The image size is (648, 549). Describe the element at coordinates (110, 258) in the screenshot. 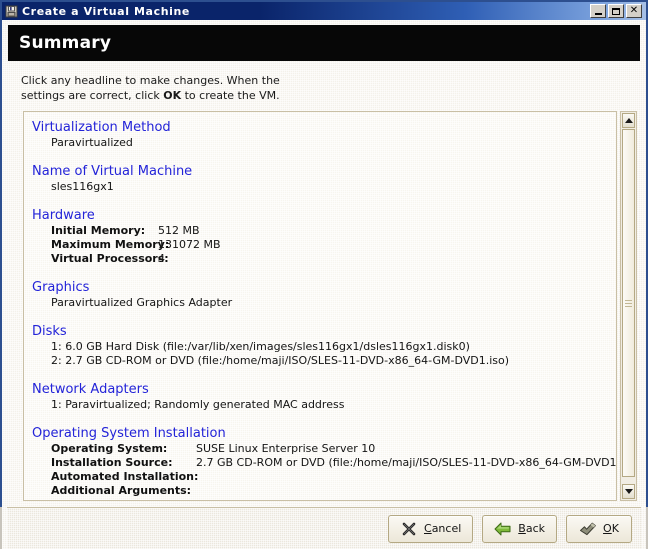

I see `summary-detail-key: Virtual Processors:` at that location.